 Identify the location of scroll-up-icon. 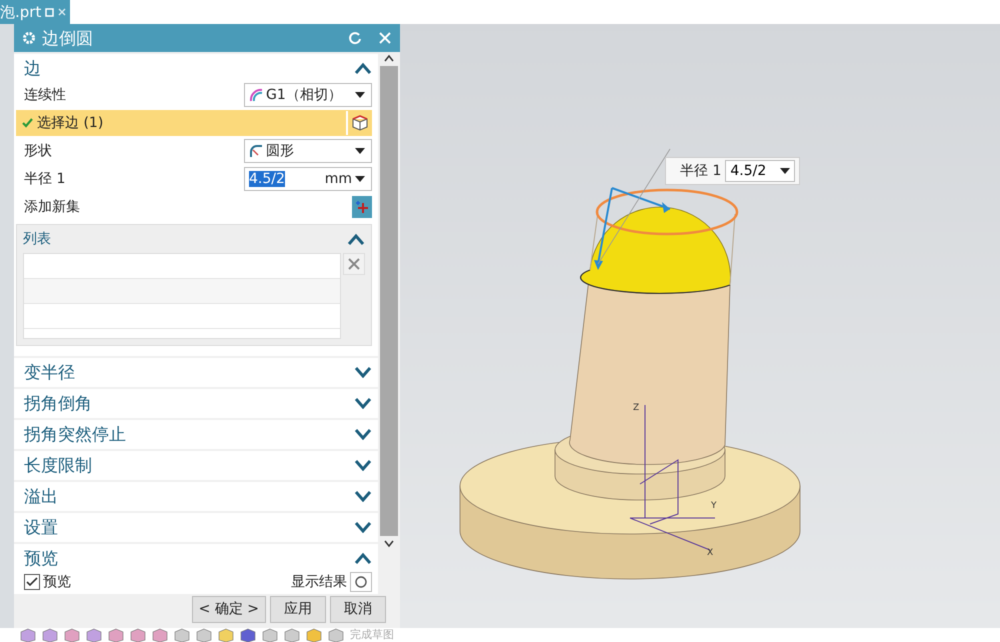
(389, 58).